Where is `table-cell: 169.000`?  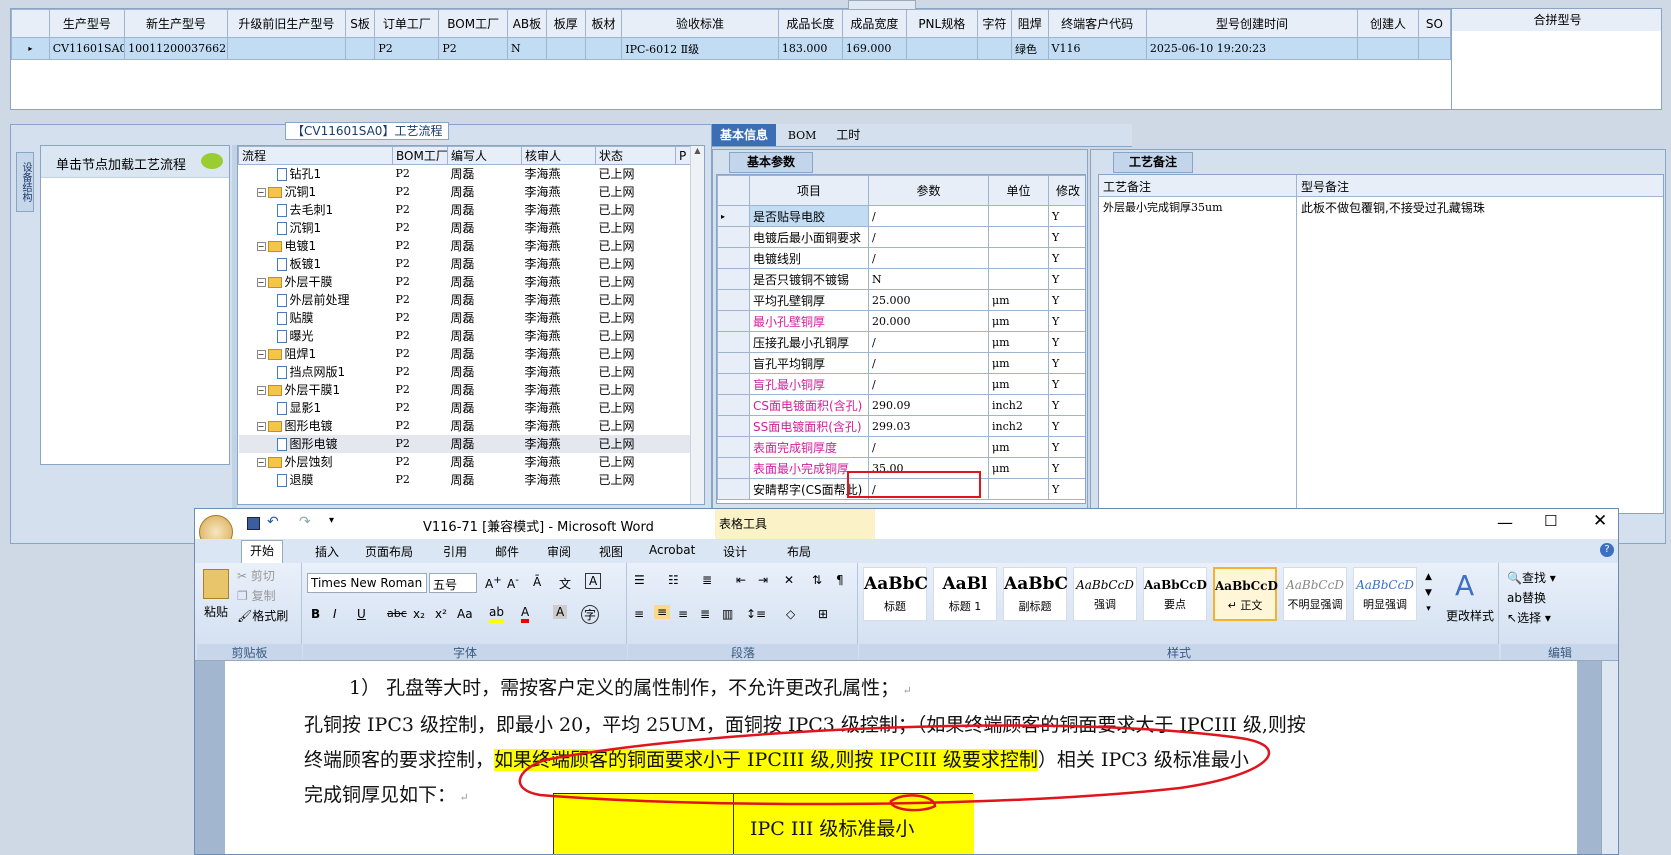 table-cell: 169.000 is located at coordinates (874, 48).